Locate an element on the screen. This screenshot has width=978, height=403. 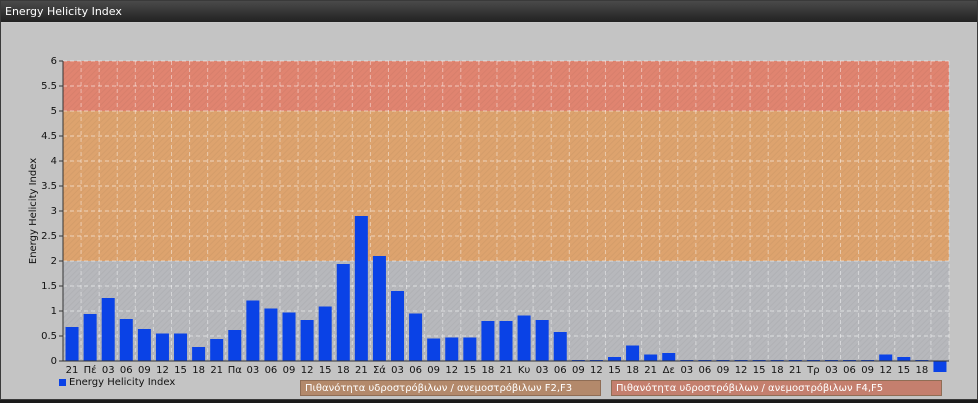
y-tick-label: 0 is located at coordinates (54, 361).